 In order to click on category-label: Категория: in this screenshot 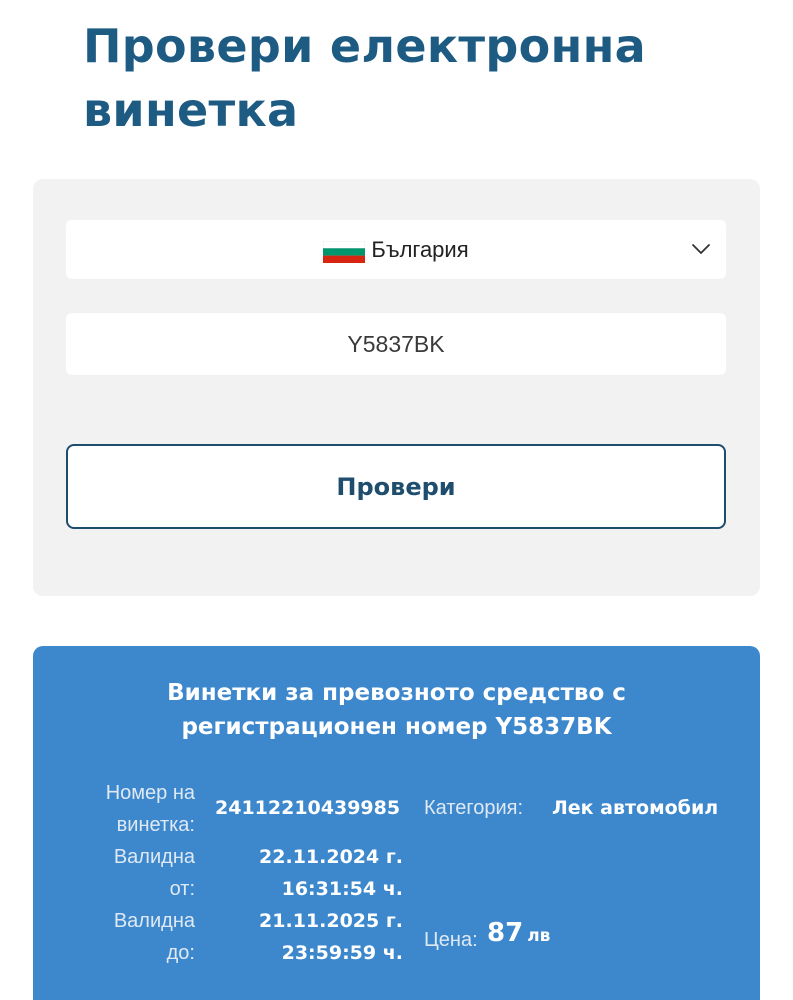, I will do `click(474, 808)`.